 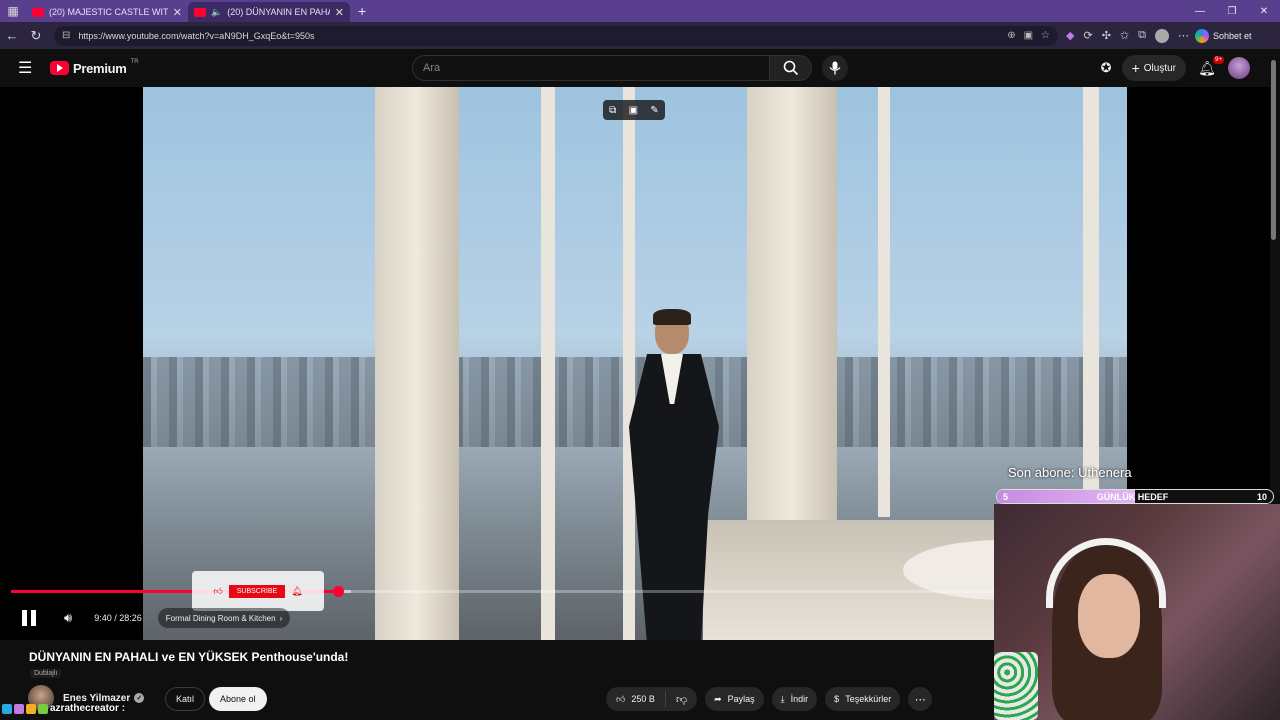 I want to click on region-code: TR, so click(x=134, y=61).